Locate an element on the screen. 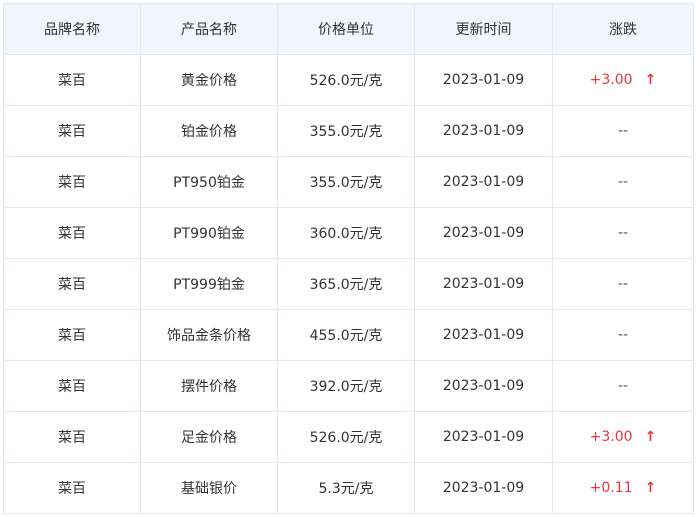 The height and width of the screenshot is (517, 696). cell-product: 基础银价 is located at coordinates (209, 488).